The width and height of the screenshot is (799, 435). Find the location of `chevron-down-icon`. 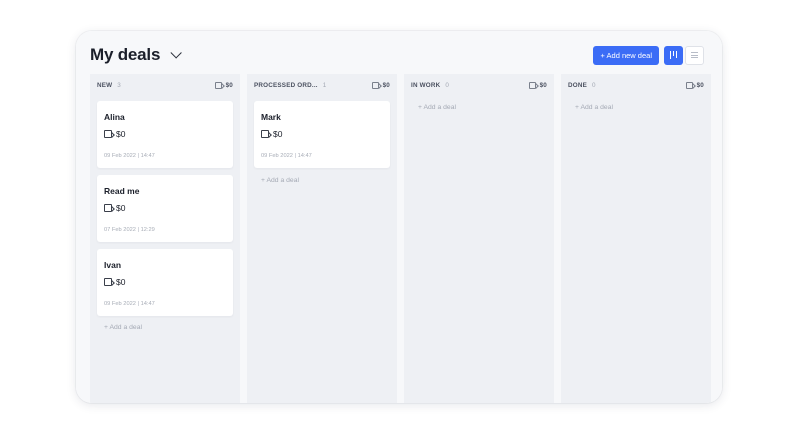

chevron-down-icon is located at coordinates (176, 53).